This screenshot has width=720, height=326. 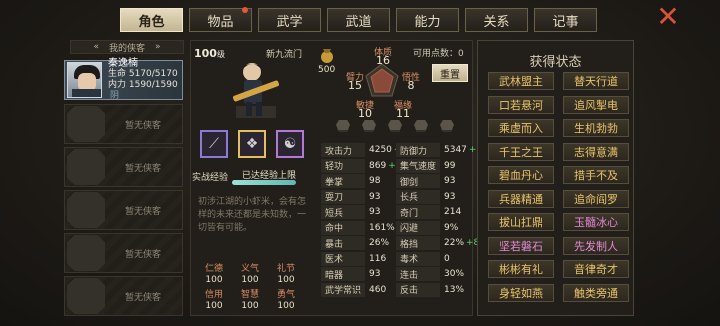 I want to click on stat-label: 耍刀, so click(x=343, y=196).